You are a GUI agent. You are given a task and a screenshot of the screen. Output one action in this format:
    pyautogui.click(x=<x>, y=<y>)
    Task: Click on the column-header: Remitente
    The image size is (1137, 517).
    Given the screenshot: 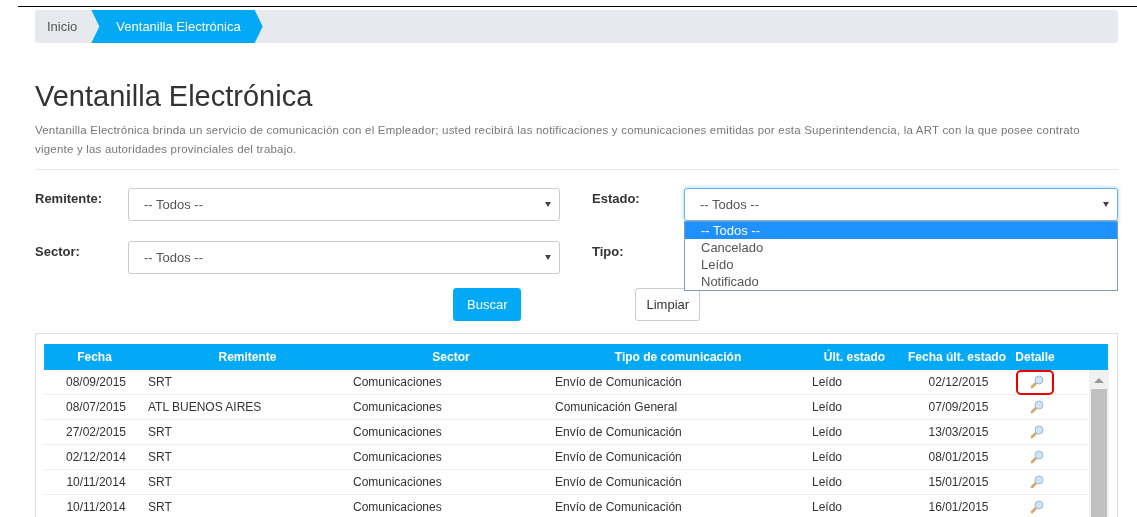 What is the action you would take?
    pyautogui.click(x=247, y=357)
    